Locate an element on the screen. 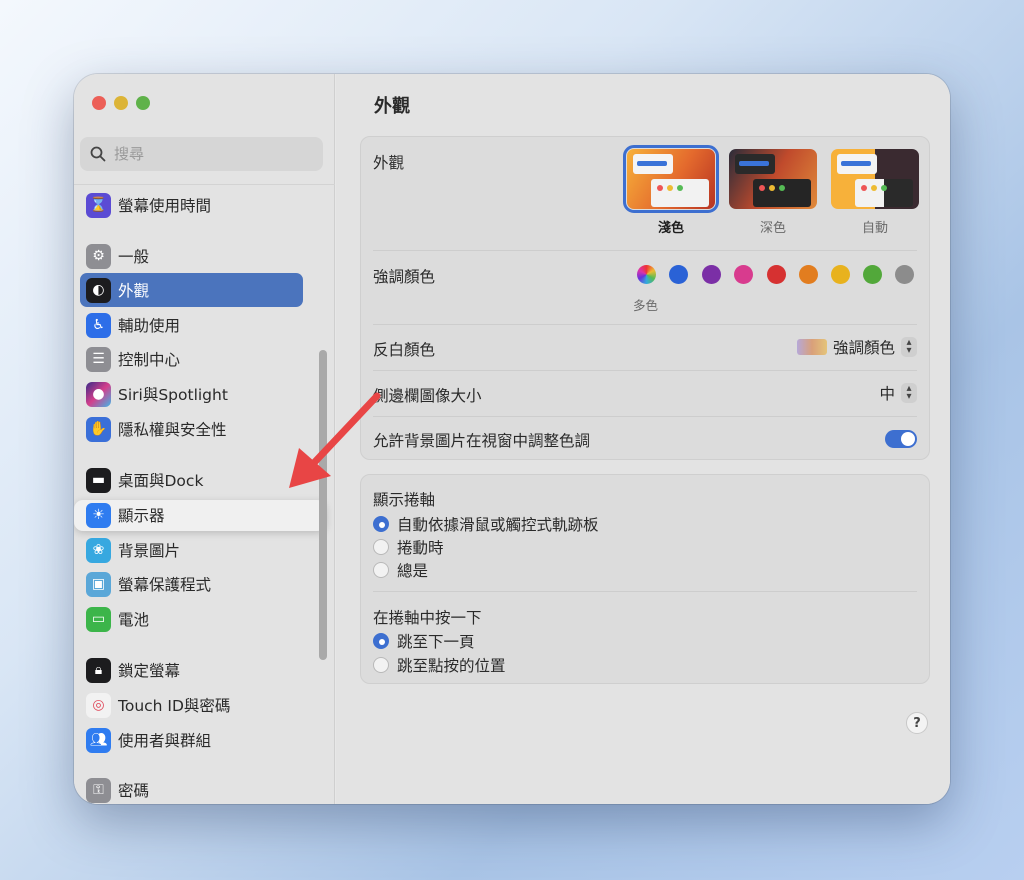  appearance-icon: ◐ is located at coordinates (98, 290).